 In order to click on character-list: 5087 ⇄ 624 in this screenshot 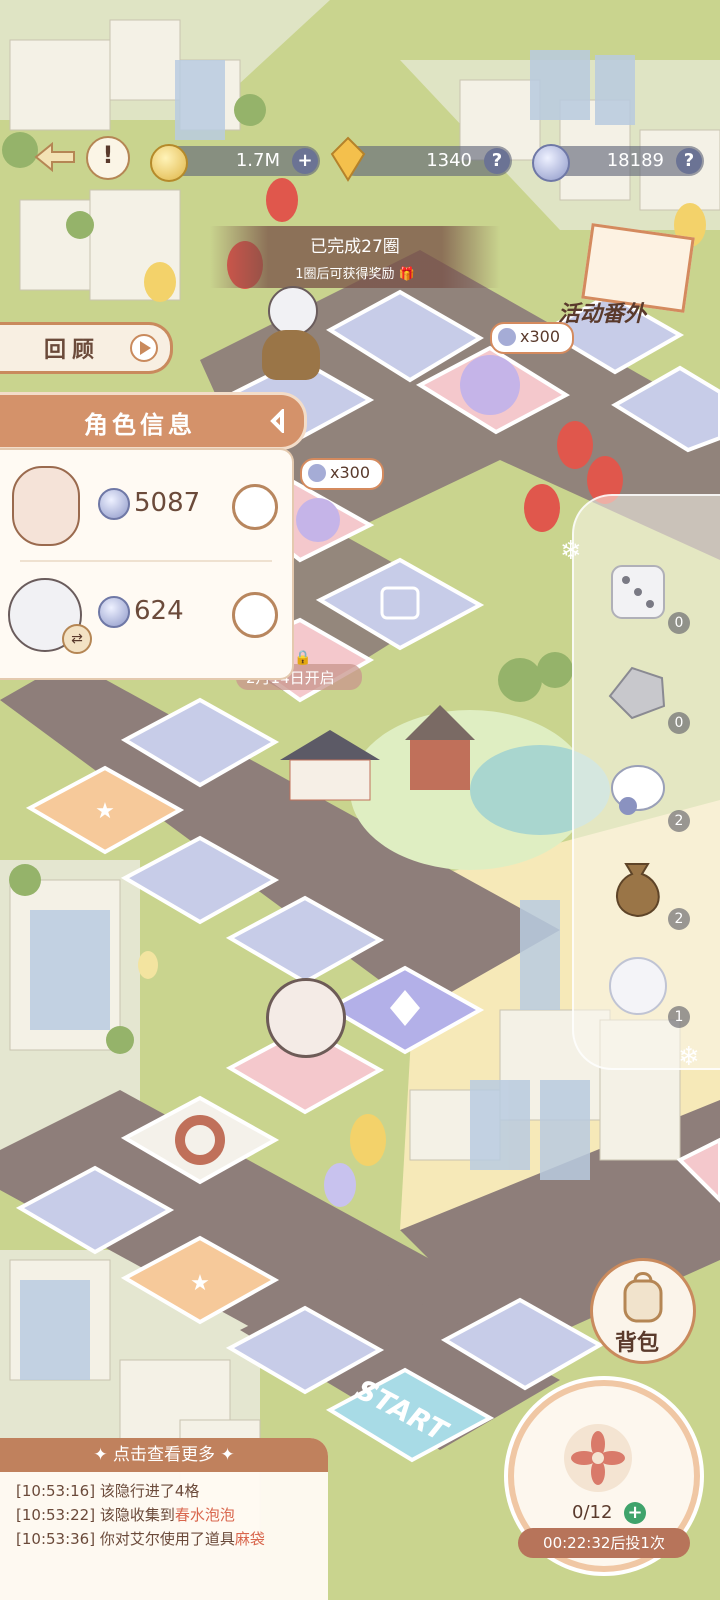, I will do `click(147, 564)`.